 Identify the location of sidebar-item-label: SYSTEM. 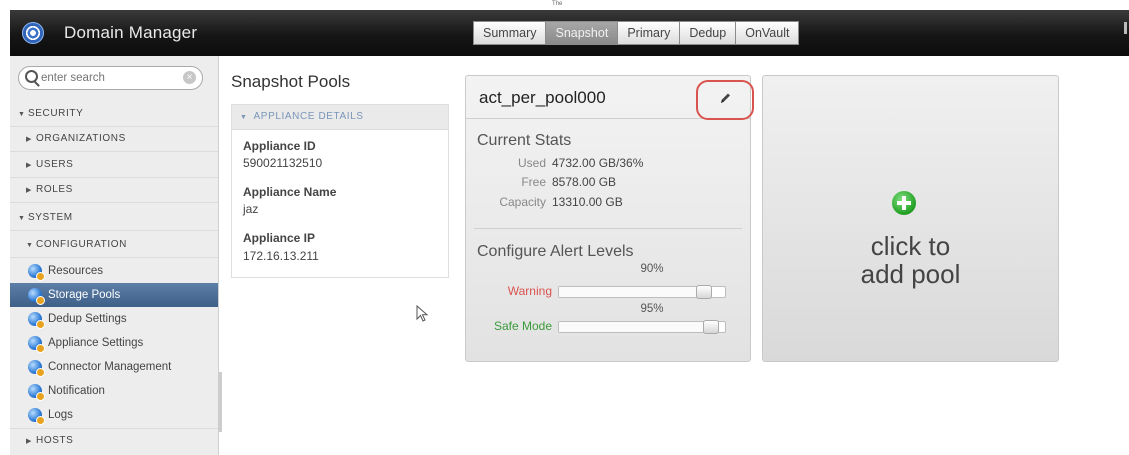
(50, 217).